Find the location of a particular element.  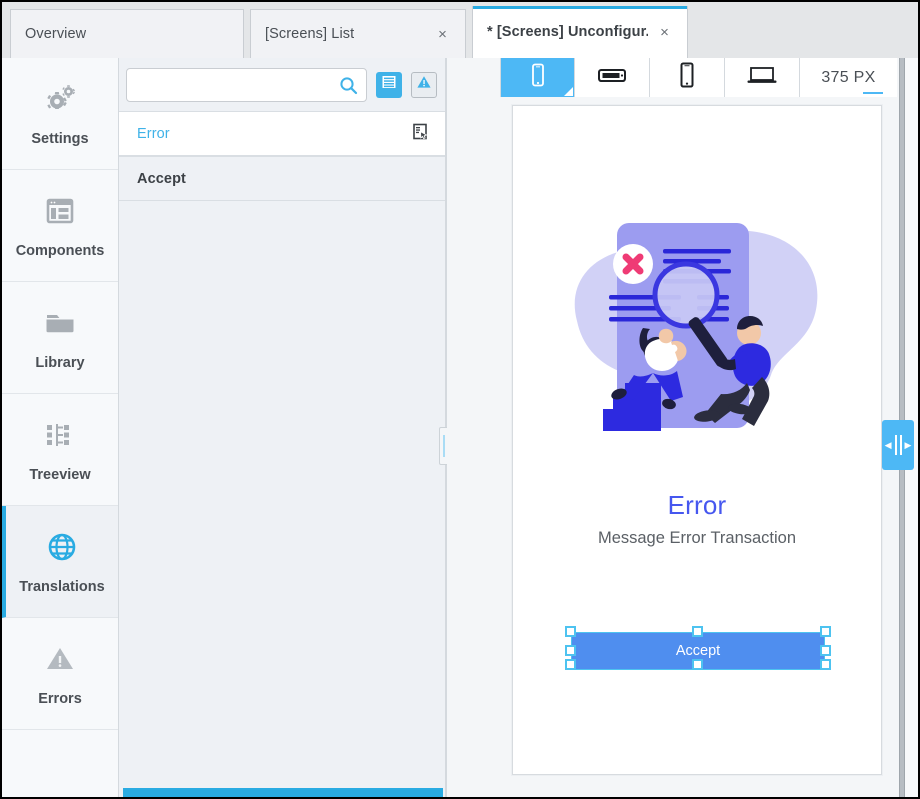

error-search-illustration is located at coordinates (697, 323).